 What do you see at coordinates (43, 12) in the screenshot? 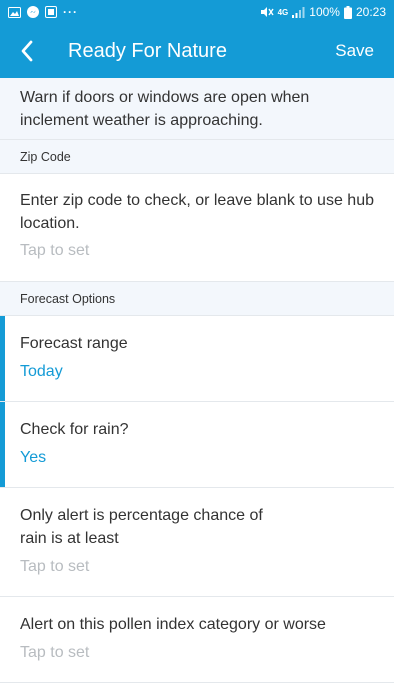
I see `status-left: ···` at bounding box center [43, 12].